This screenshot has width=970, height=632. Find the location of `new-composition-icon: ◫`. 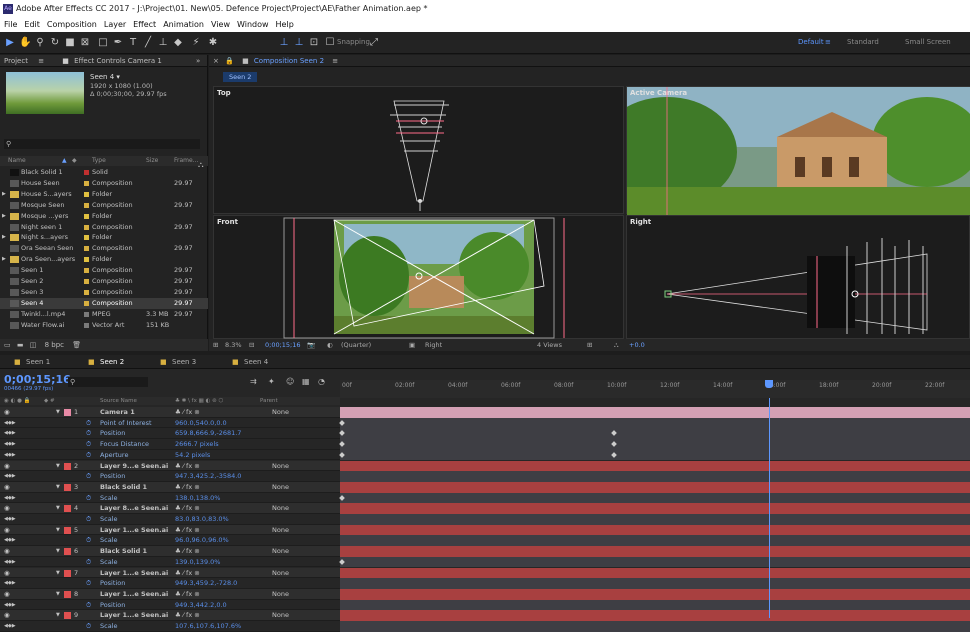

new-composition-icon: ◫ is located at coordinates (33, 345).